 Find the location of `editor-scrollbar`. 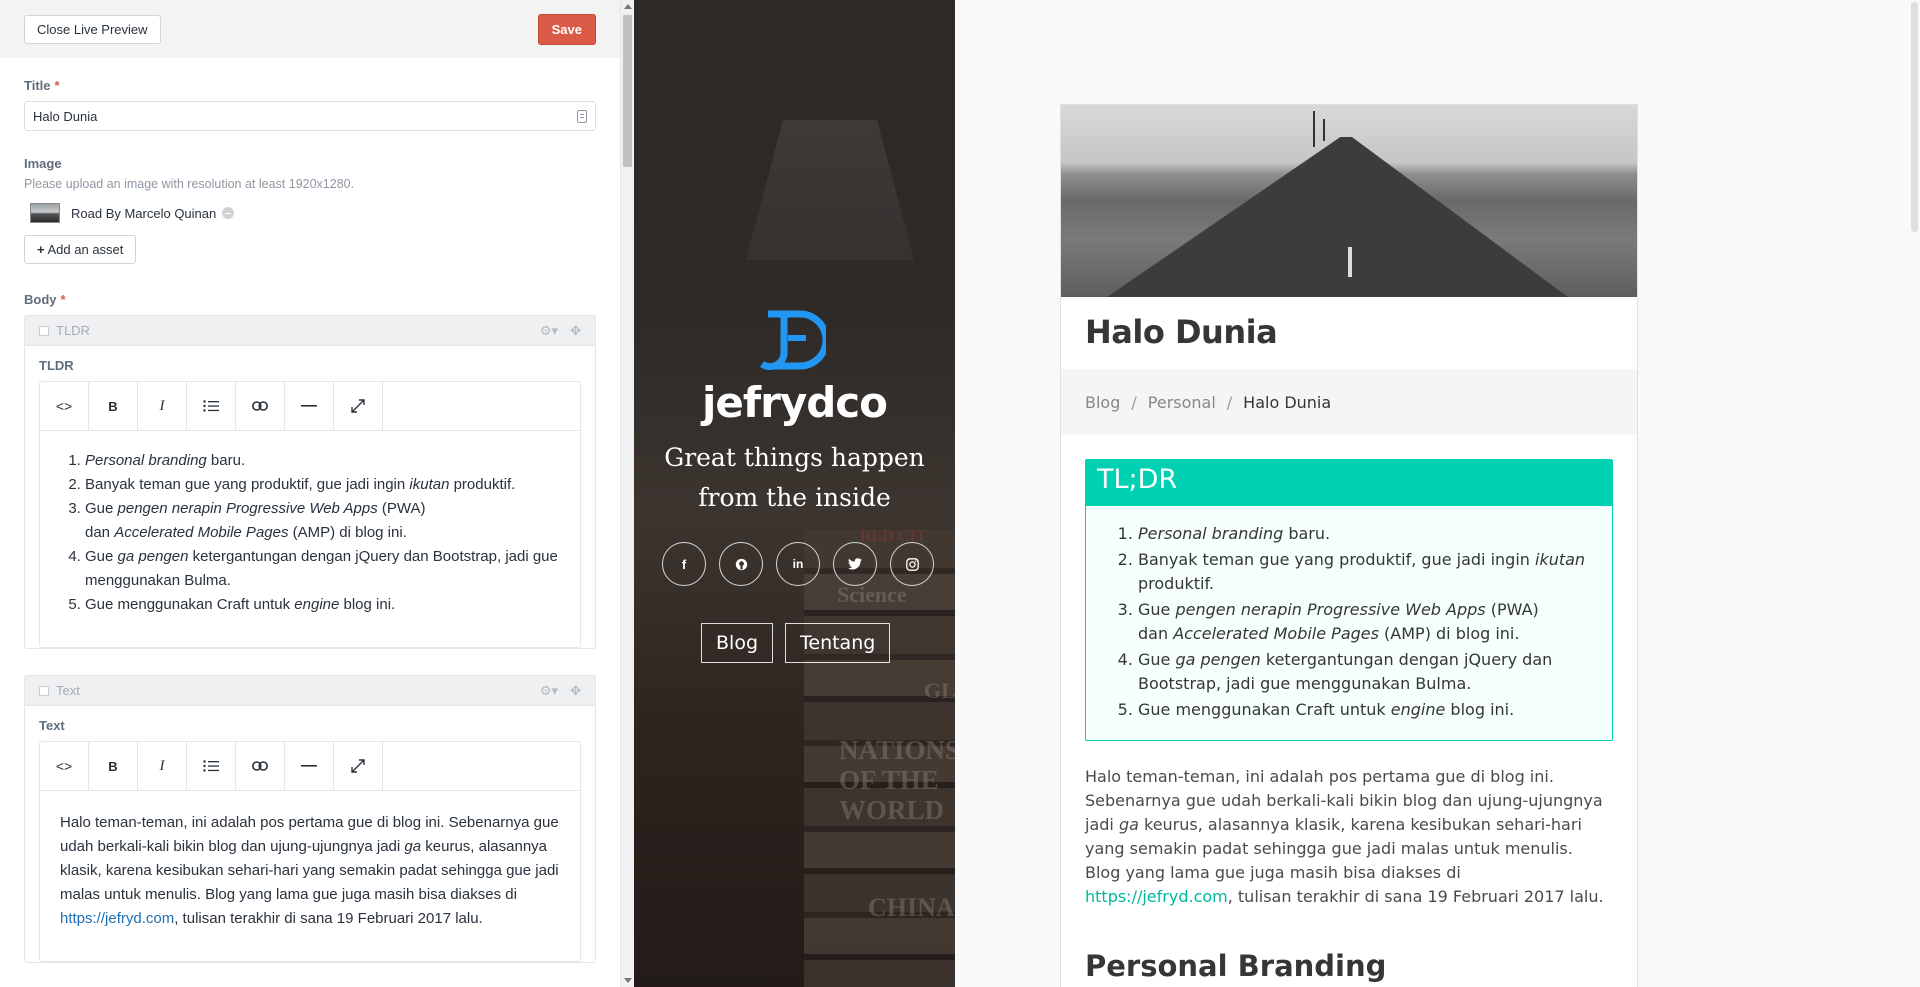

editor-scrollbar is located at coordinates (627, 493).